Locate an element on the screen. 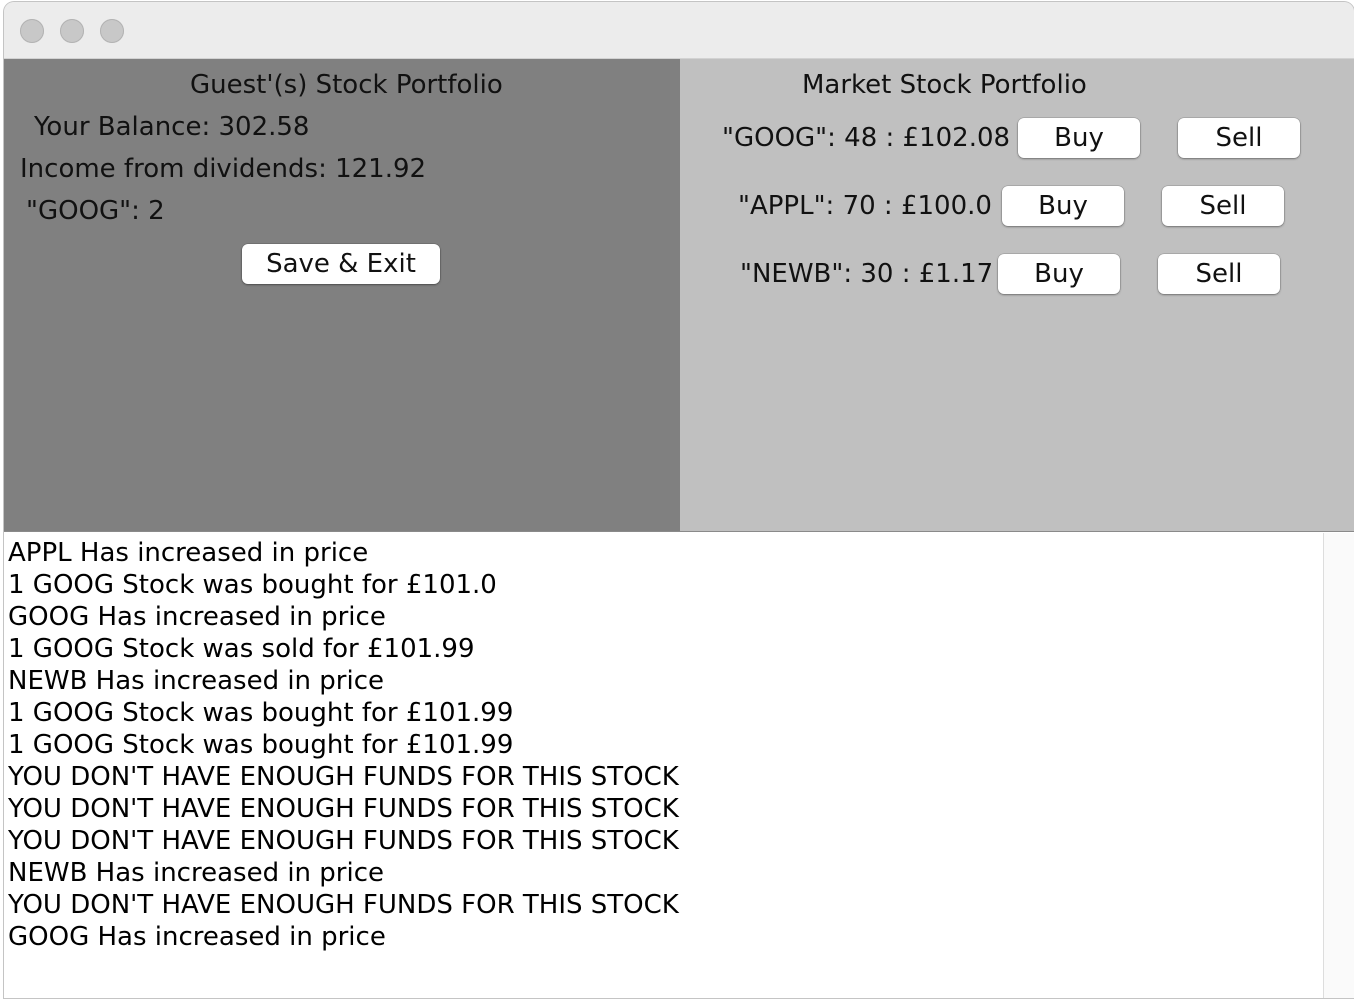 This screenshot has width=1354, height=1000. zoom-window-button is located at coordinates (112, 31).